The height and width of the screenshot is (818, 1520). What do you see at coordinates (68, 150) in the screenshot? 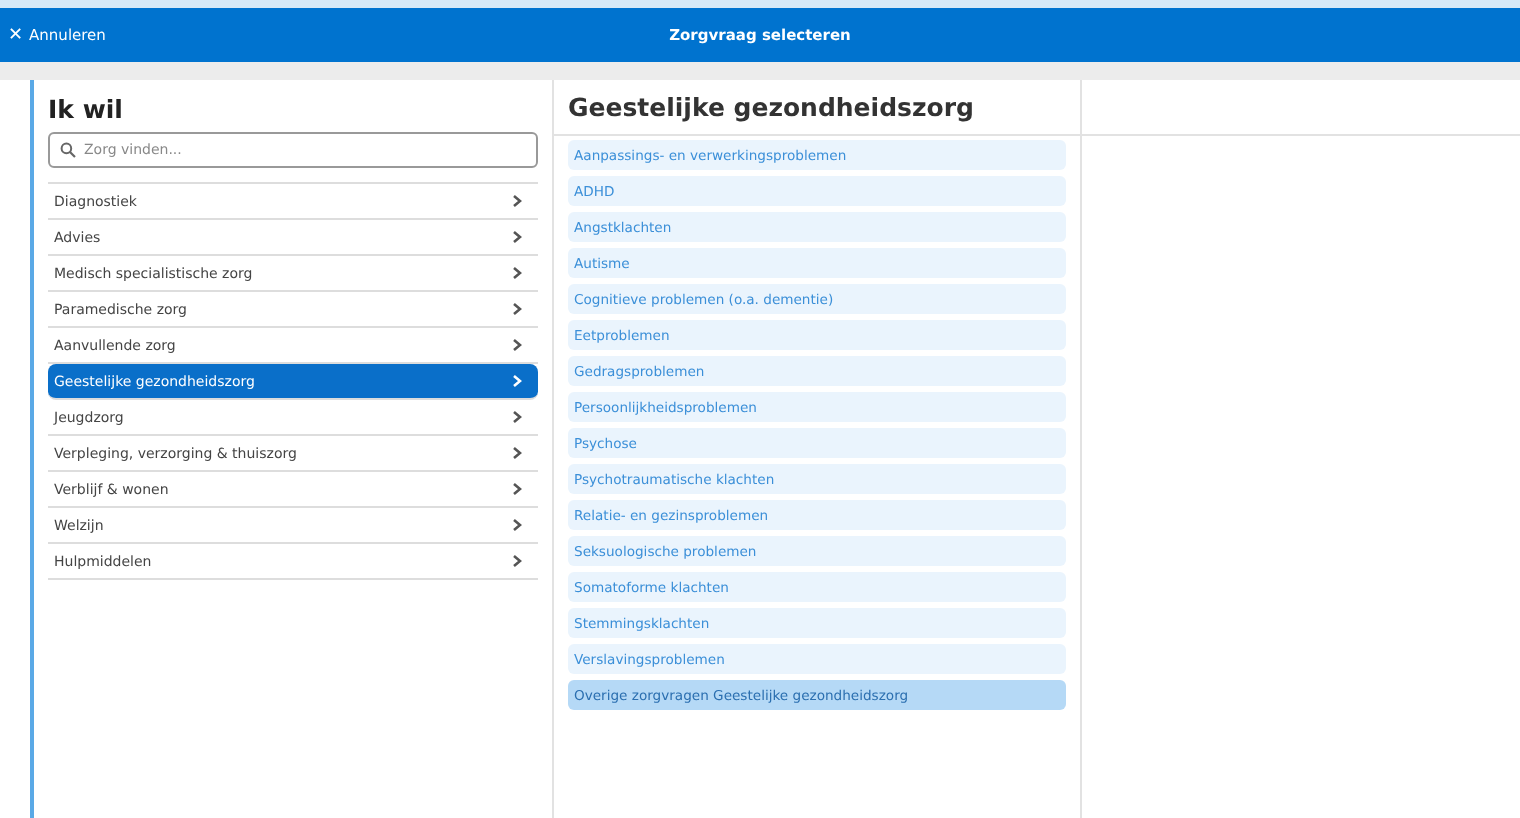
I see `search-icon` at bounding box center [68, 150].